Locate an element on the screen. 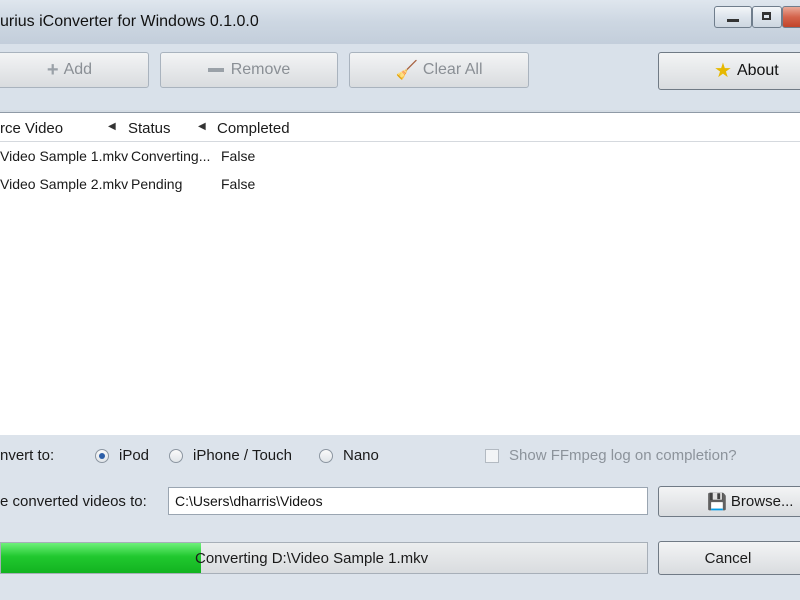  add-button: + Add is located at coordinates (74, 70).